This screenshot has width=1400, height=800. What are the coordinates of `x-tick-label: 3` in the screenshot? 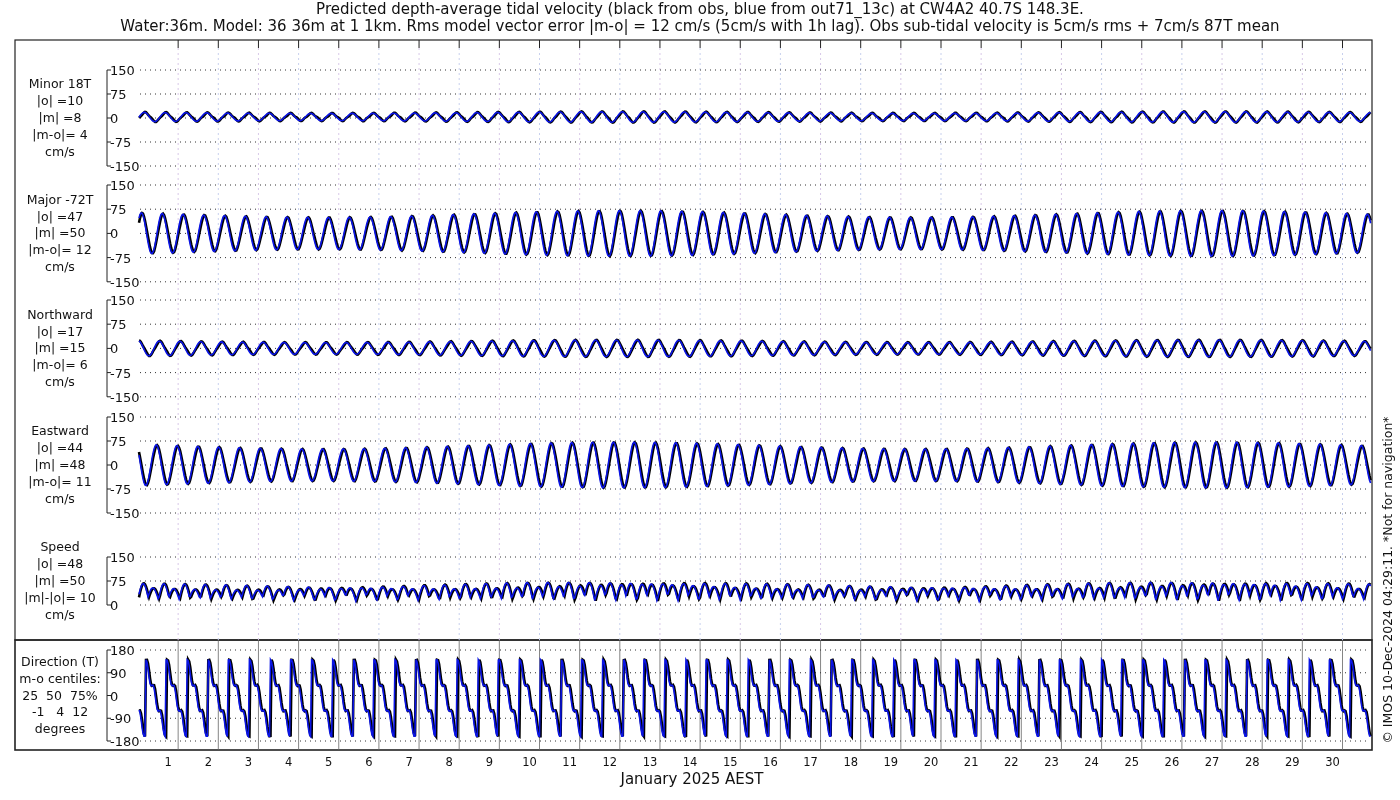 It's located at (248, 762).